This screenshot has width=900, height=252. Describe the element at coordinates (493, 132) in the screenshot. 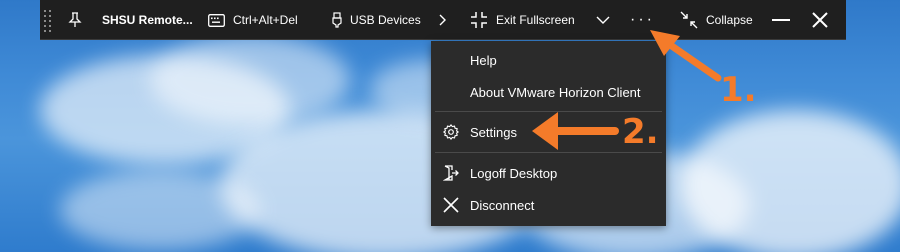

I see `menu-item-label: Settings` at that location.